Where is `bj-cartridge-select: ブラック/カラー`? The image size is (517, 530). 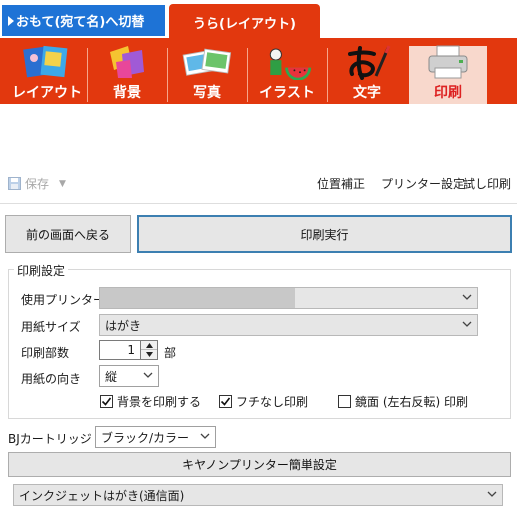
bj-cartridge-select: ブラック/カラー is located at coordinates (155, 437).